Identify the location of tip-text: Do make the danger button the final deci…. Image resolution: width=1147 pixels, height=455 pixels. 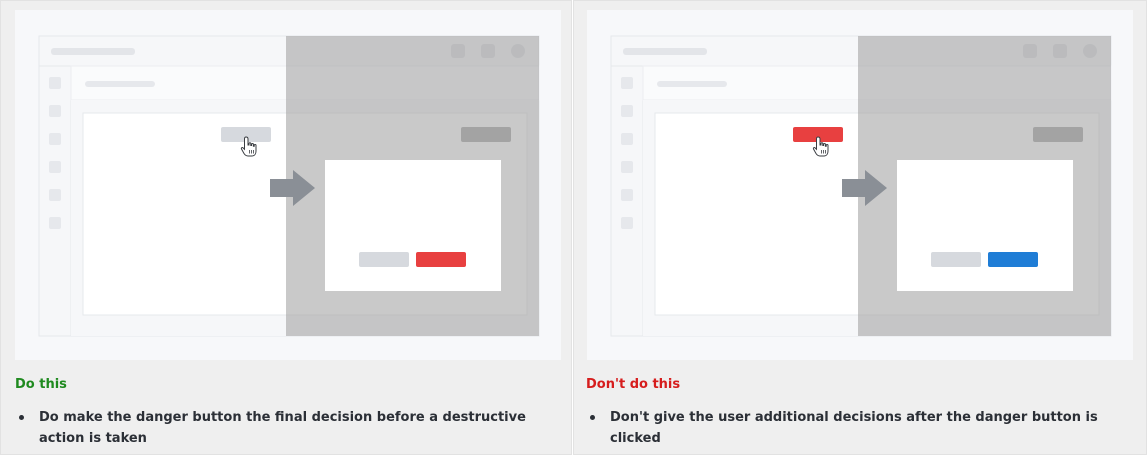
(282, 428).